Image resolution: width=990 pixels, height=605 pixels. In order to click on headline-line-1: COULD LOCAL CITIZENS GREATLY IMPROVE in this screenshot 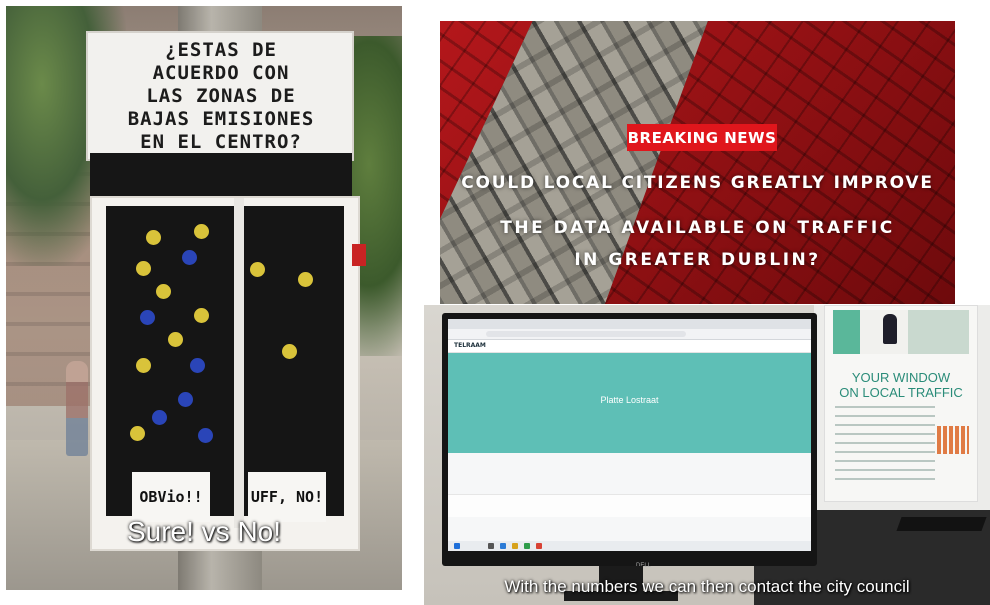, I will do `click(697, 183)`.